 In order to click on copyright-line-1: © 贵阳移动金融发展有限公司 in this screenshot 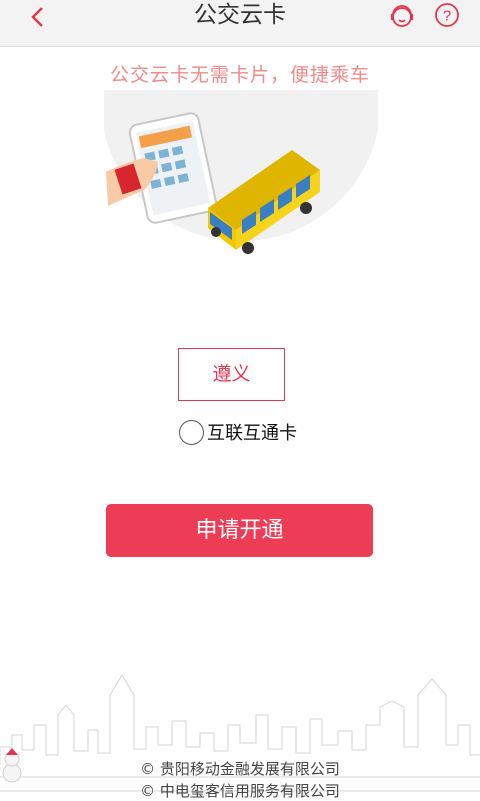, I will do `click(240, 769)`.